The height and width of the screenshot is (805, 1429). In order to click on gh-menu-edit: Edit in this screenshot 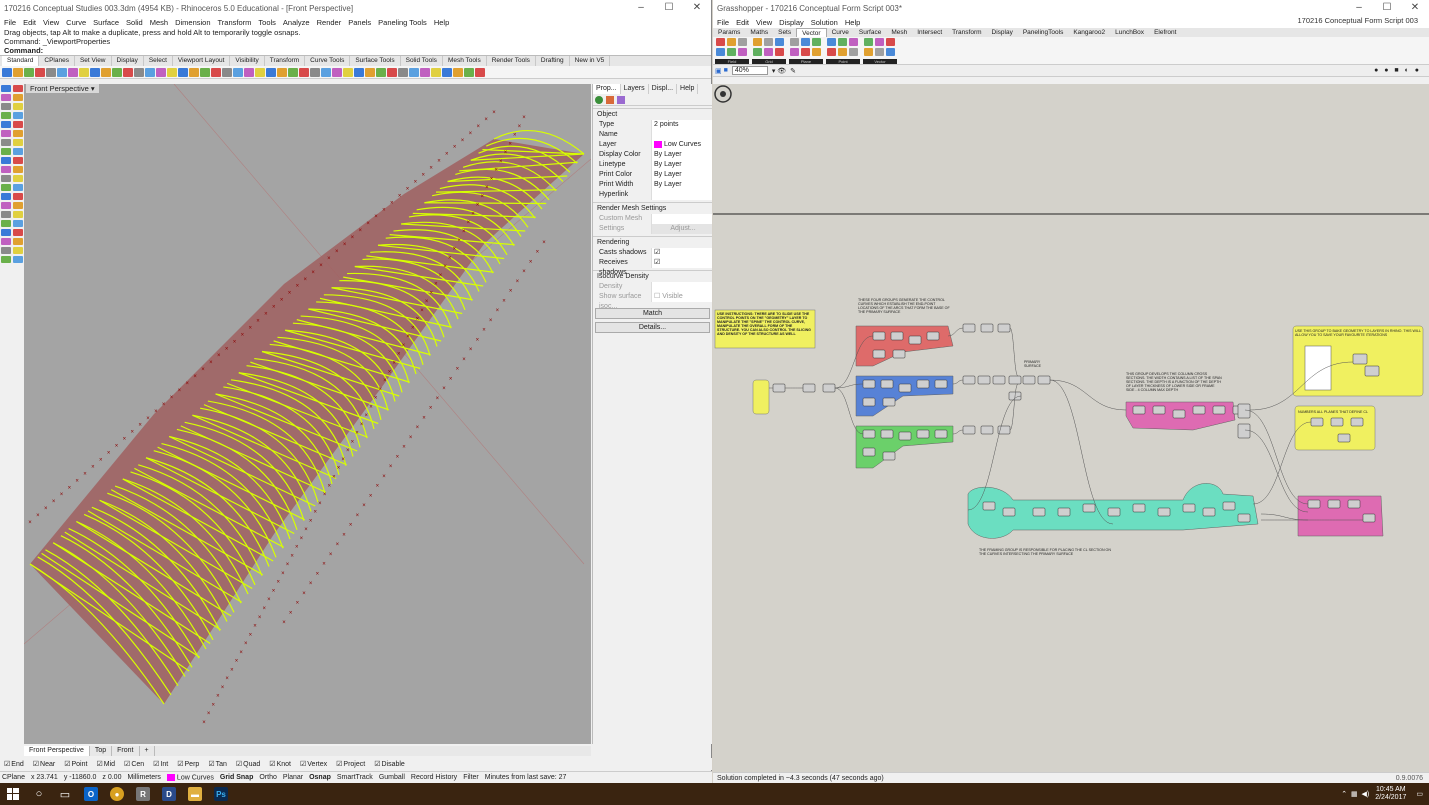, I will do `click(742, 22)`.